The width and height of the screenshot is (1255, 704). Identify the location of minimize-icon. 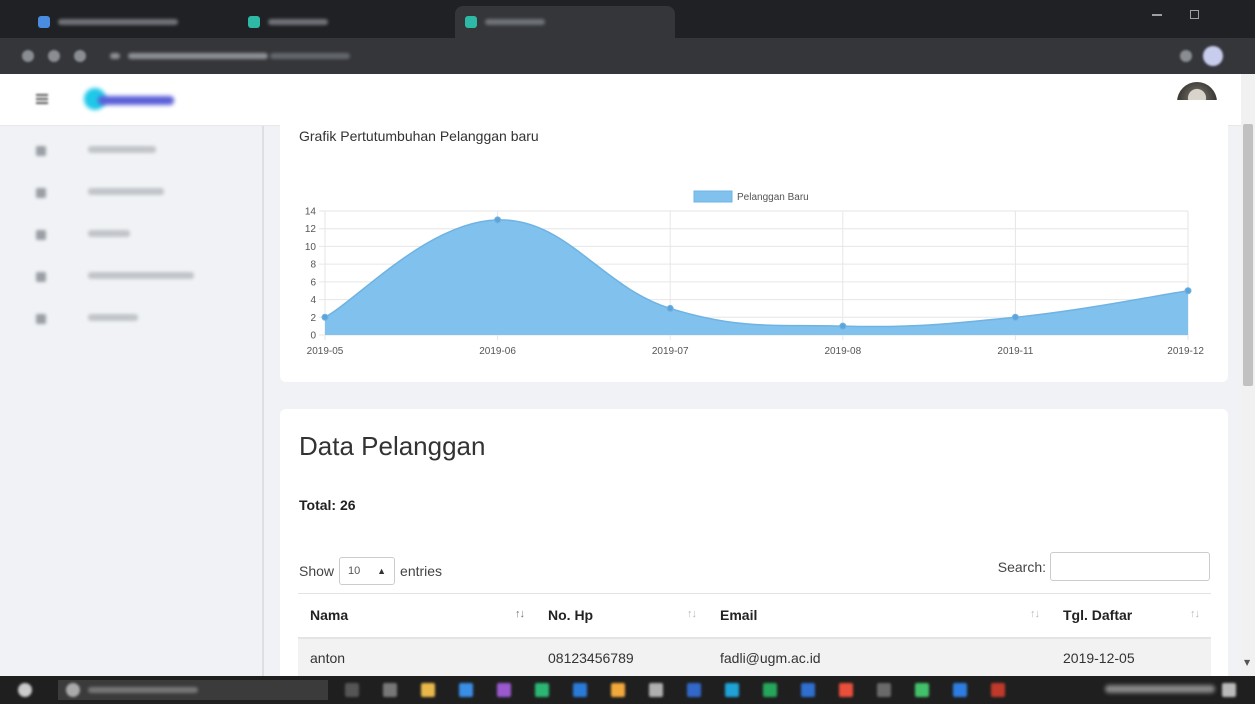
(1157, 15).